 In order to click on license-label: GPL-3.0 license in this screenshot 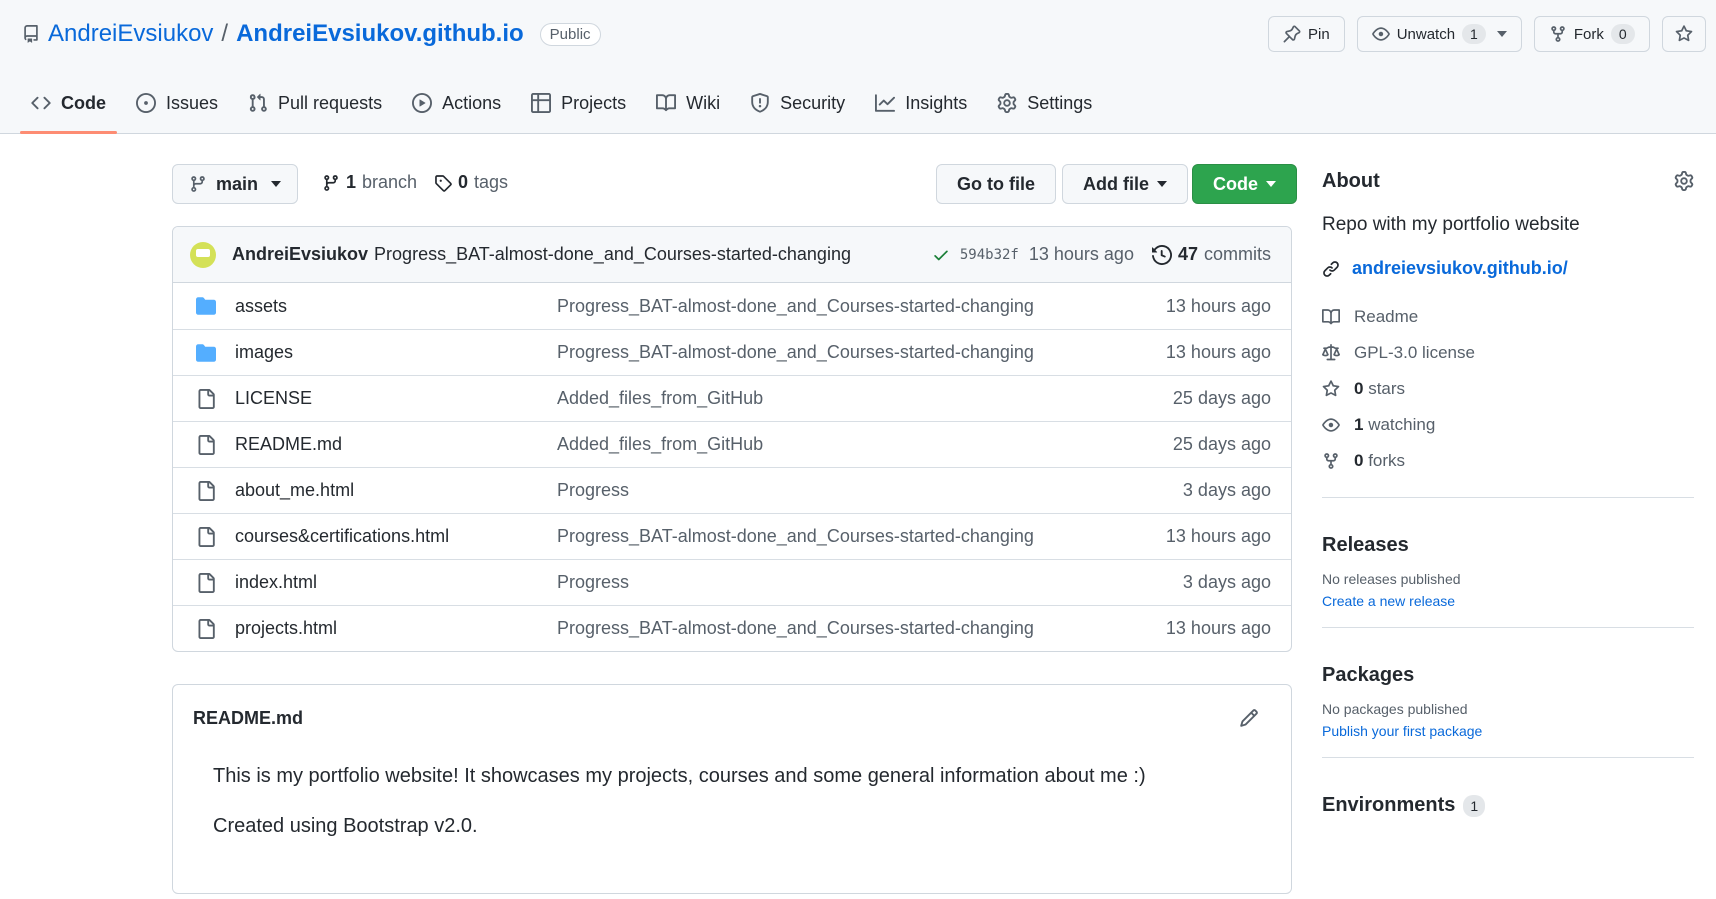, I will do `click(1414, 352)`.